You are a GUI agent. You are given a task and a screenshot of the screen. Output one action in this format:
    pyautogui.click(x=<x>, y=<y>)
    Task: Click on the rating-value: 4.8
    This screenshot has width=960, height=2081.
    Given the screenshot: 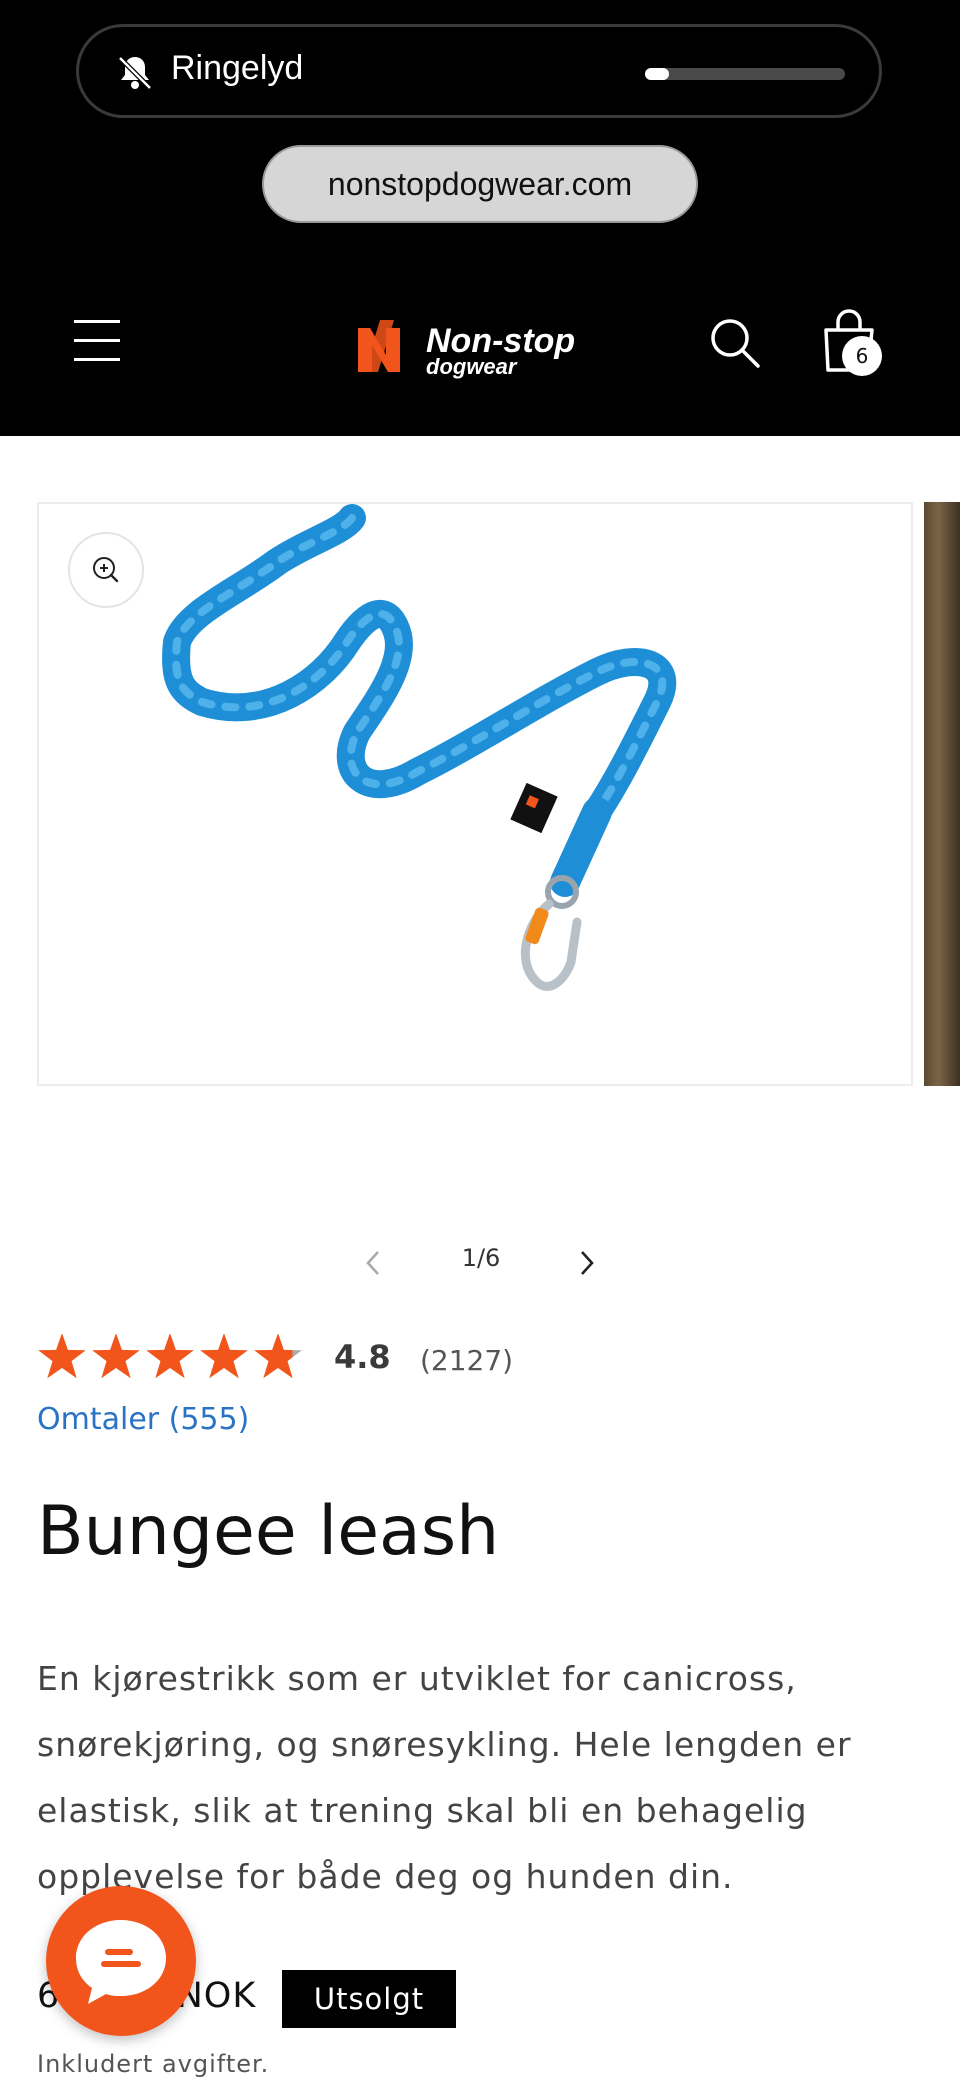 What is the action you would take?
    pyautogui.click(x=362, y=1357)
    